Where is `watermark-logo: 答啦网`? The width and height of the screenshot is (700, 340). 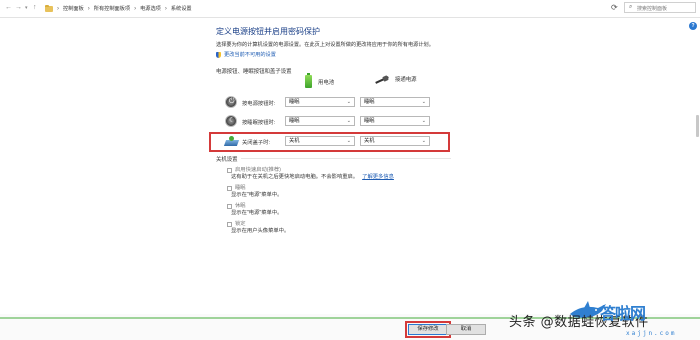 watermark-logo: 答啦网 is located at coordinates (623, 313).